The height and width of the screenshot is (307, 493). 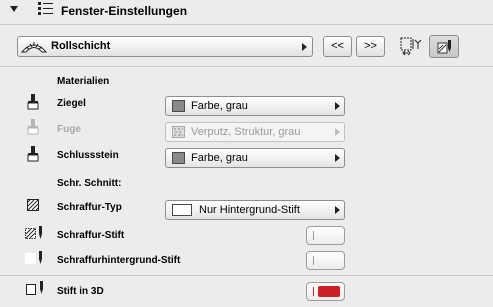 What do you see at coordinates (33, 205) in the screenshot?
I see `hatch-icon` at bounding box center [33, 205].